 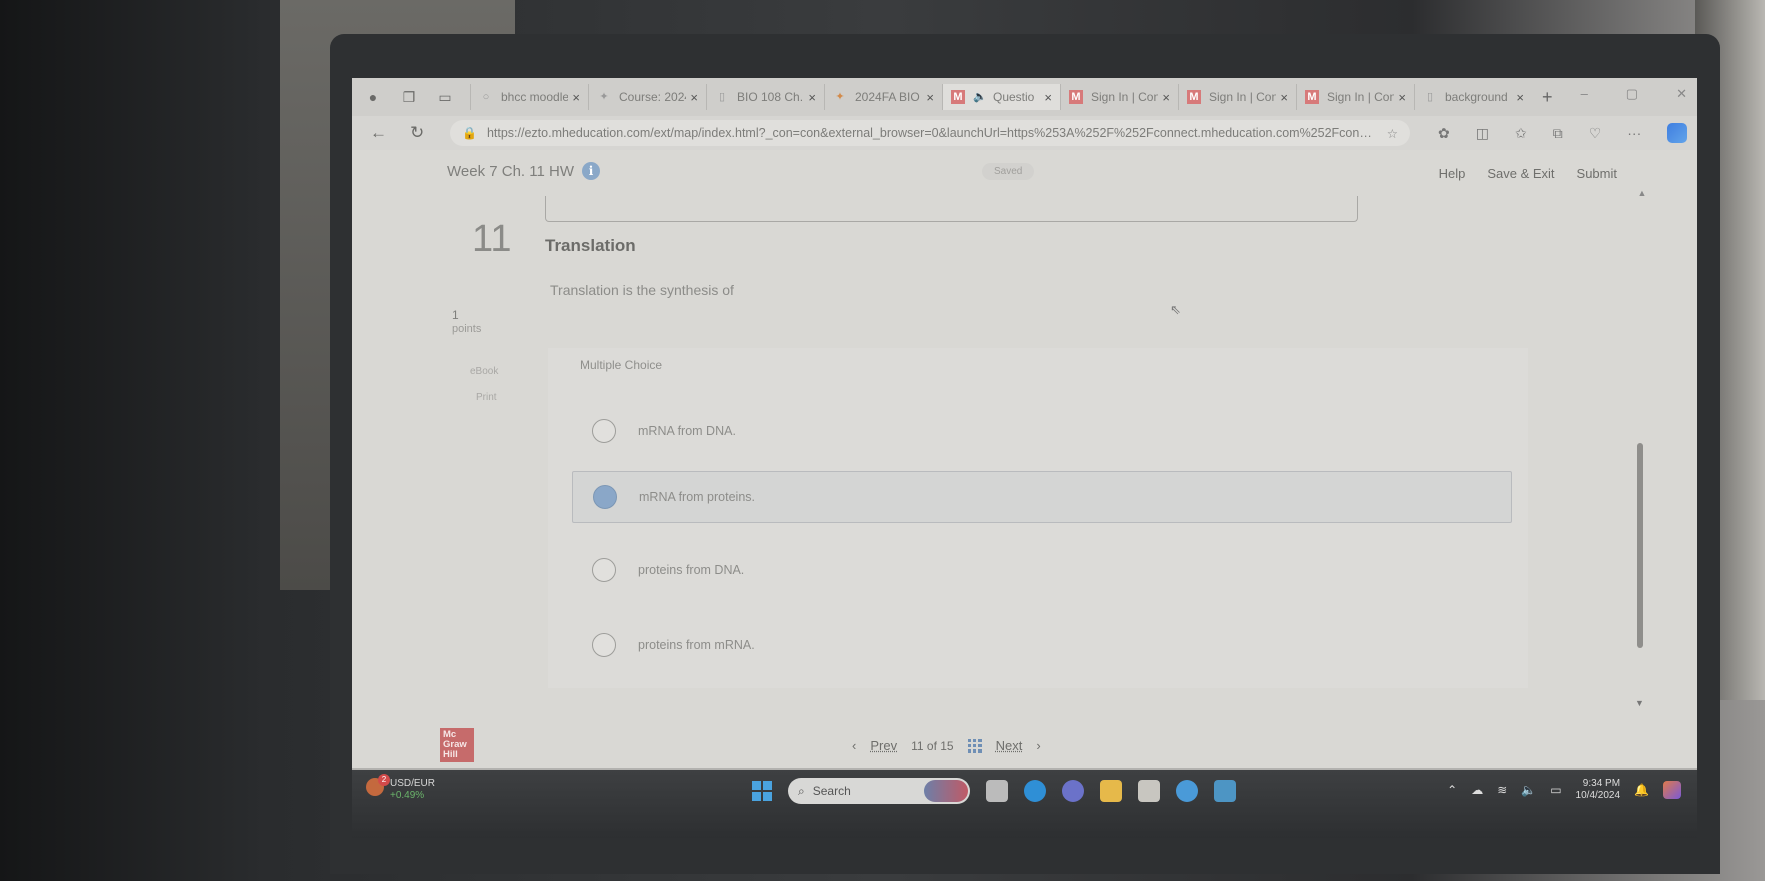 I want to click on question-type-label: Multiple Choice, so click(x=621, y=365).